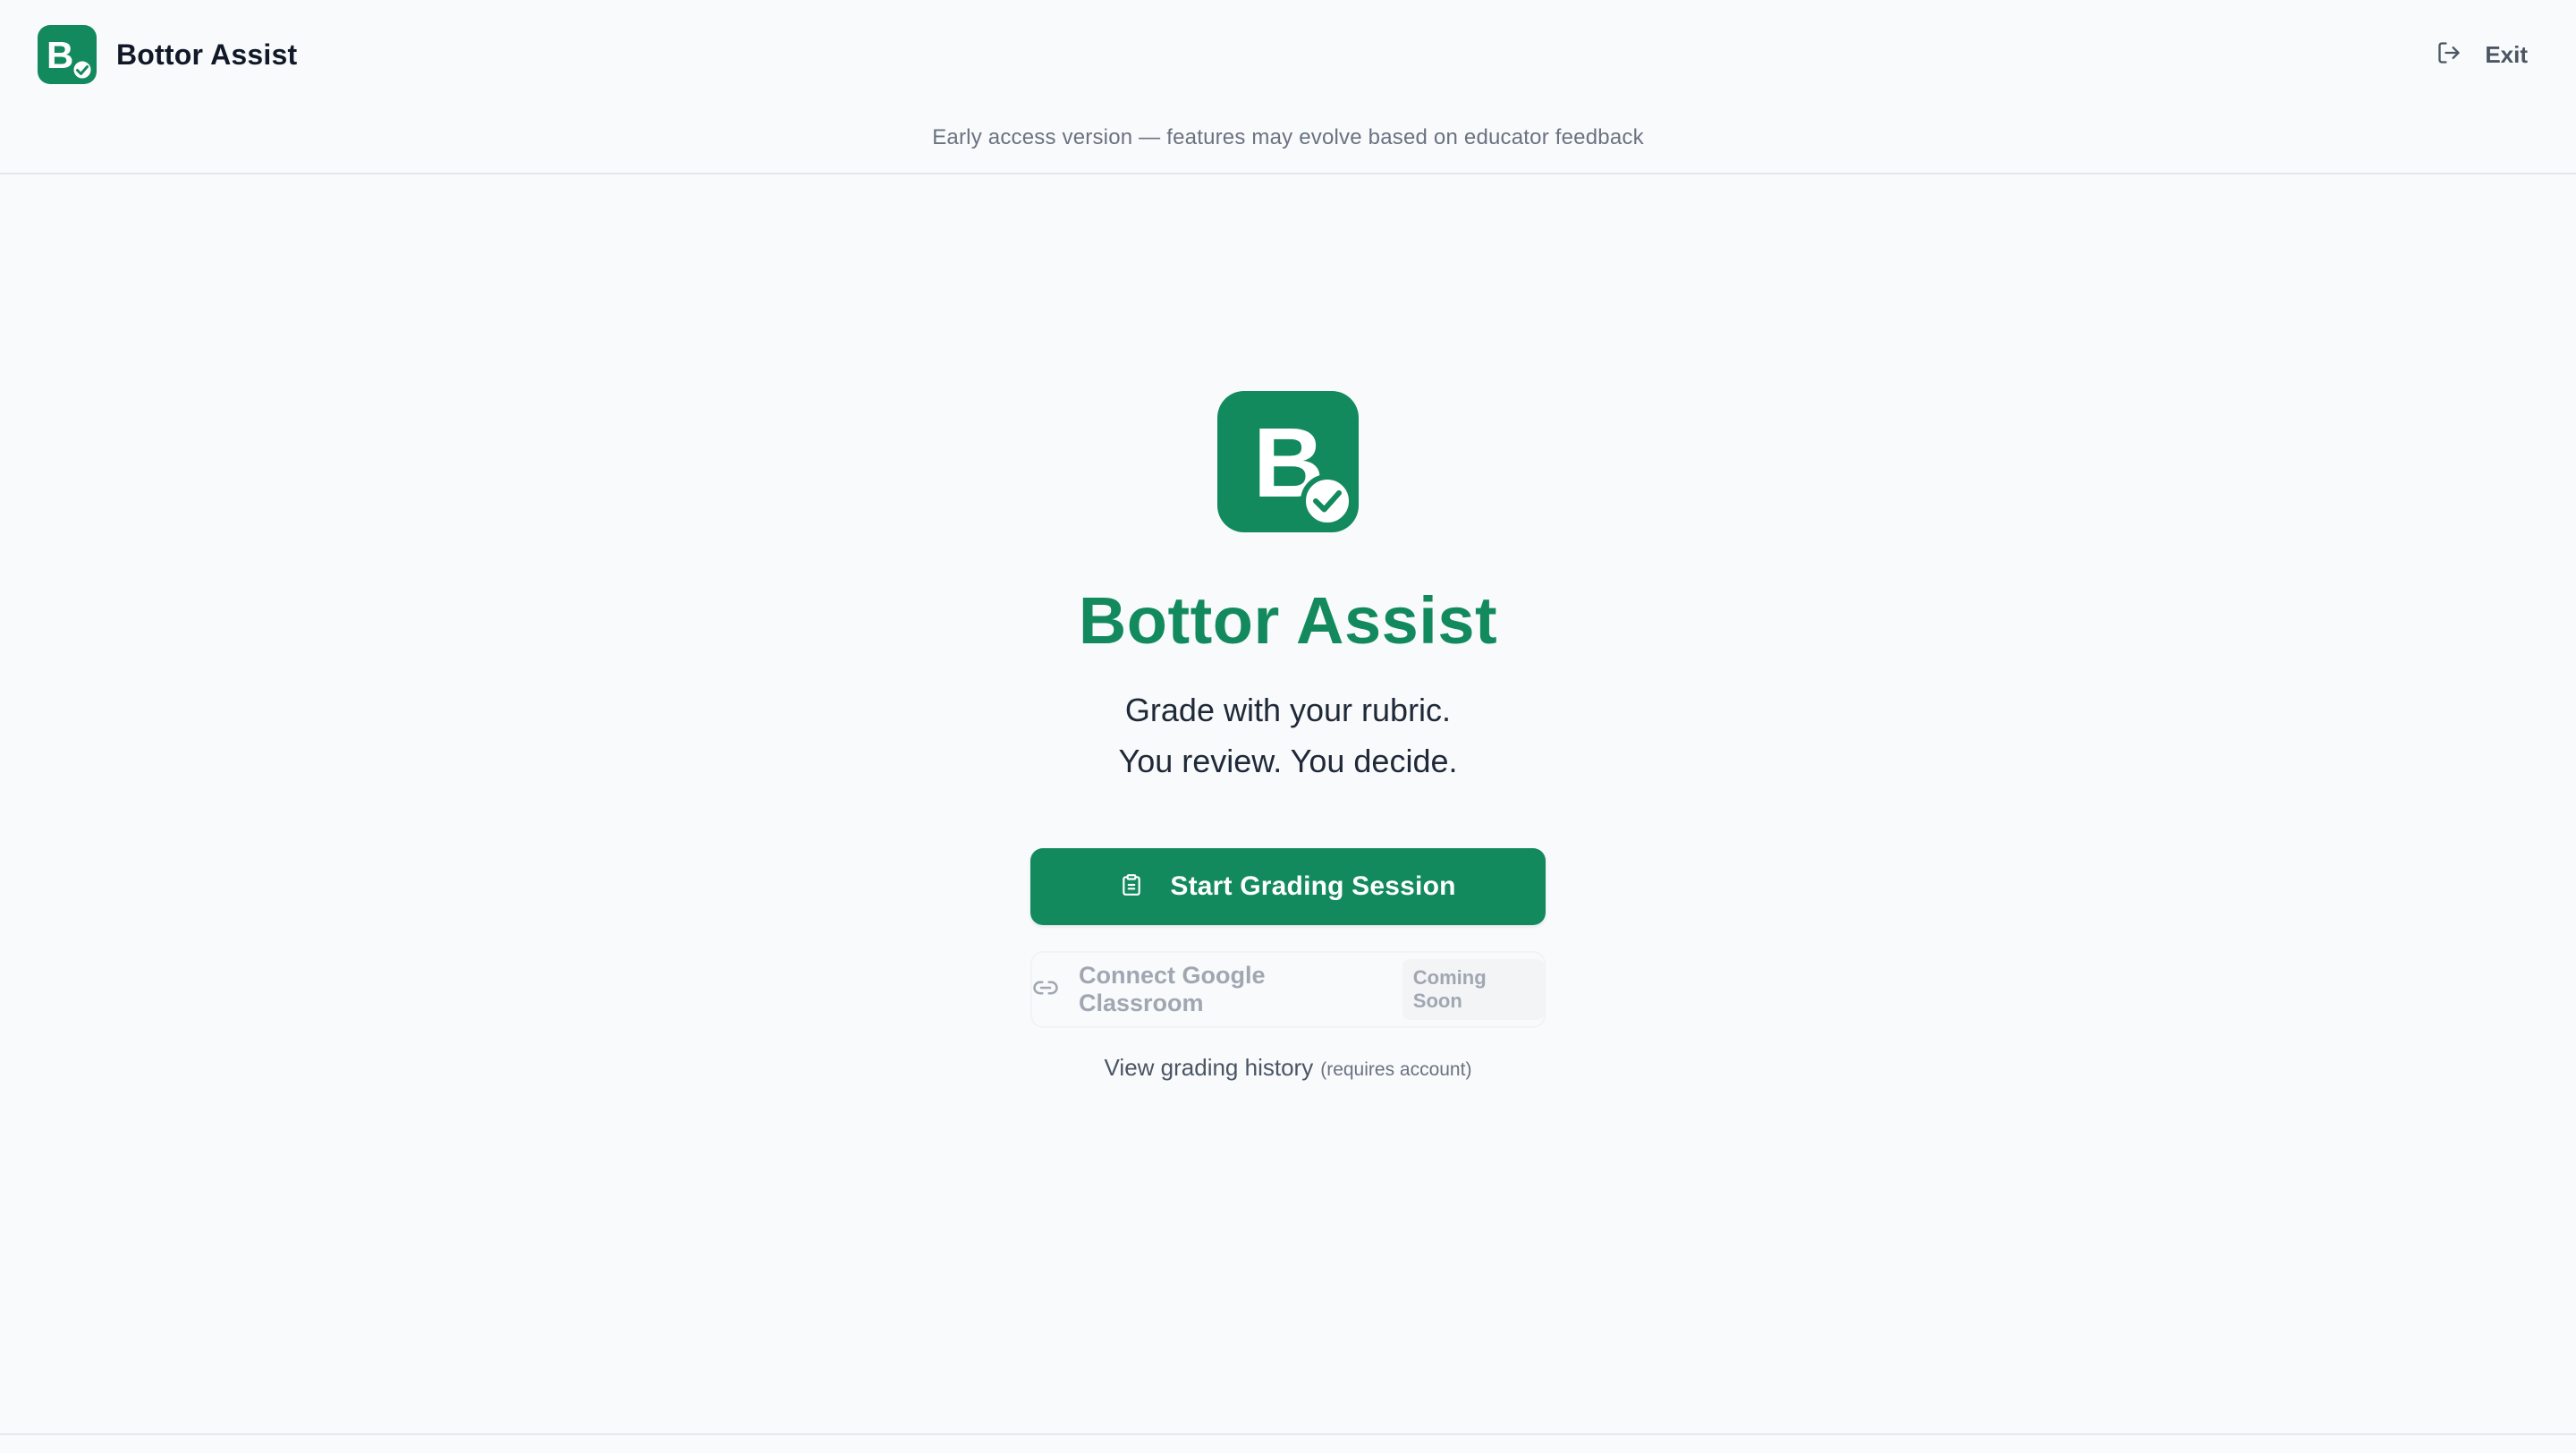  I want to click on view-grading-history-label: View grading history, so click(1209, 1067).